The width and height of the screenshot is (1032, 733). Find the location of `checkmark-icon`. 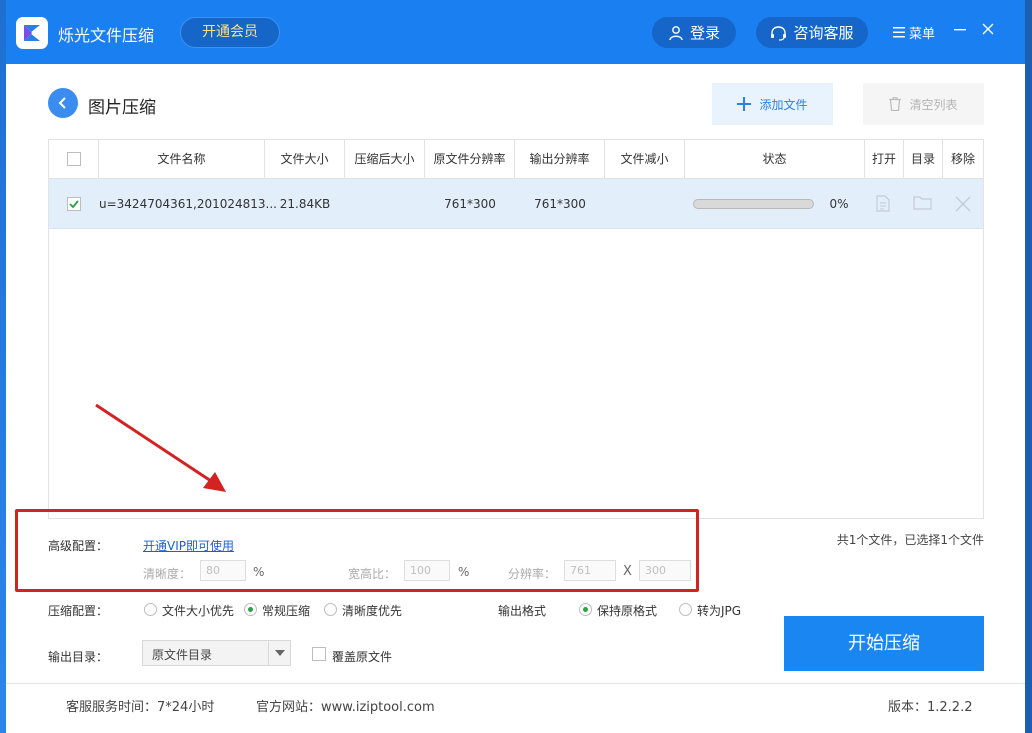

checkmark-icon is located at coordinates (74, 204).